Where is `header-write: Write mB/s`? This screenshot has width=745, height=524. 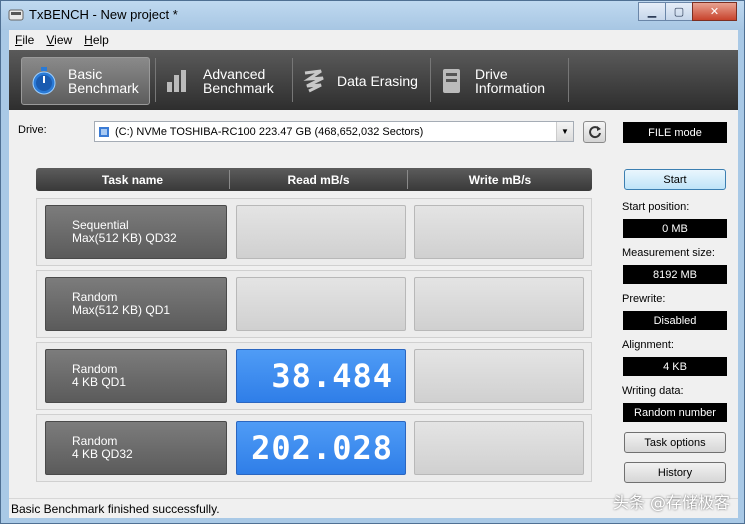 header-write: Write mB/s is located at coordinates (500, 179).